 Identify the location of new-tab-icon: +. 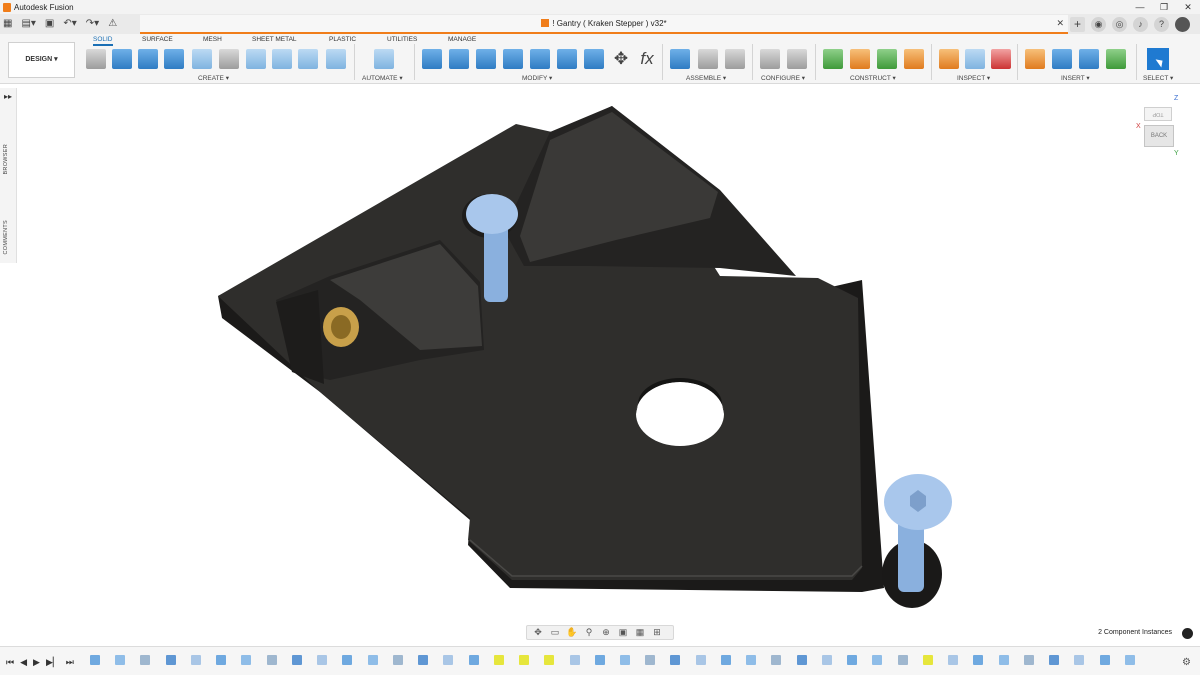
(1077, 24).